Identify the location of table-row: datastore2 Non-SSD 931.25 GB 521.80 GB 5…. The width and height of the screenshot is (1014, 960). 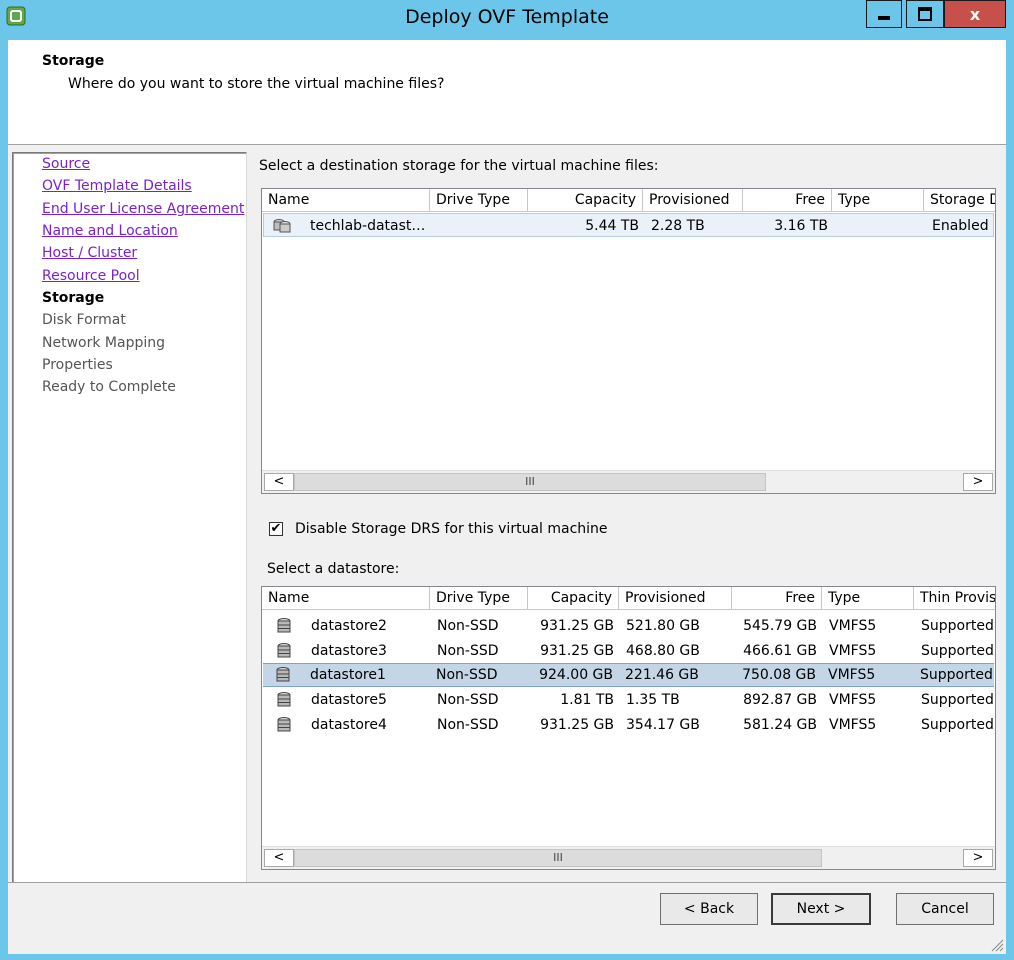
(629, 626).